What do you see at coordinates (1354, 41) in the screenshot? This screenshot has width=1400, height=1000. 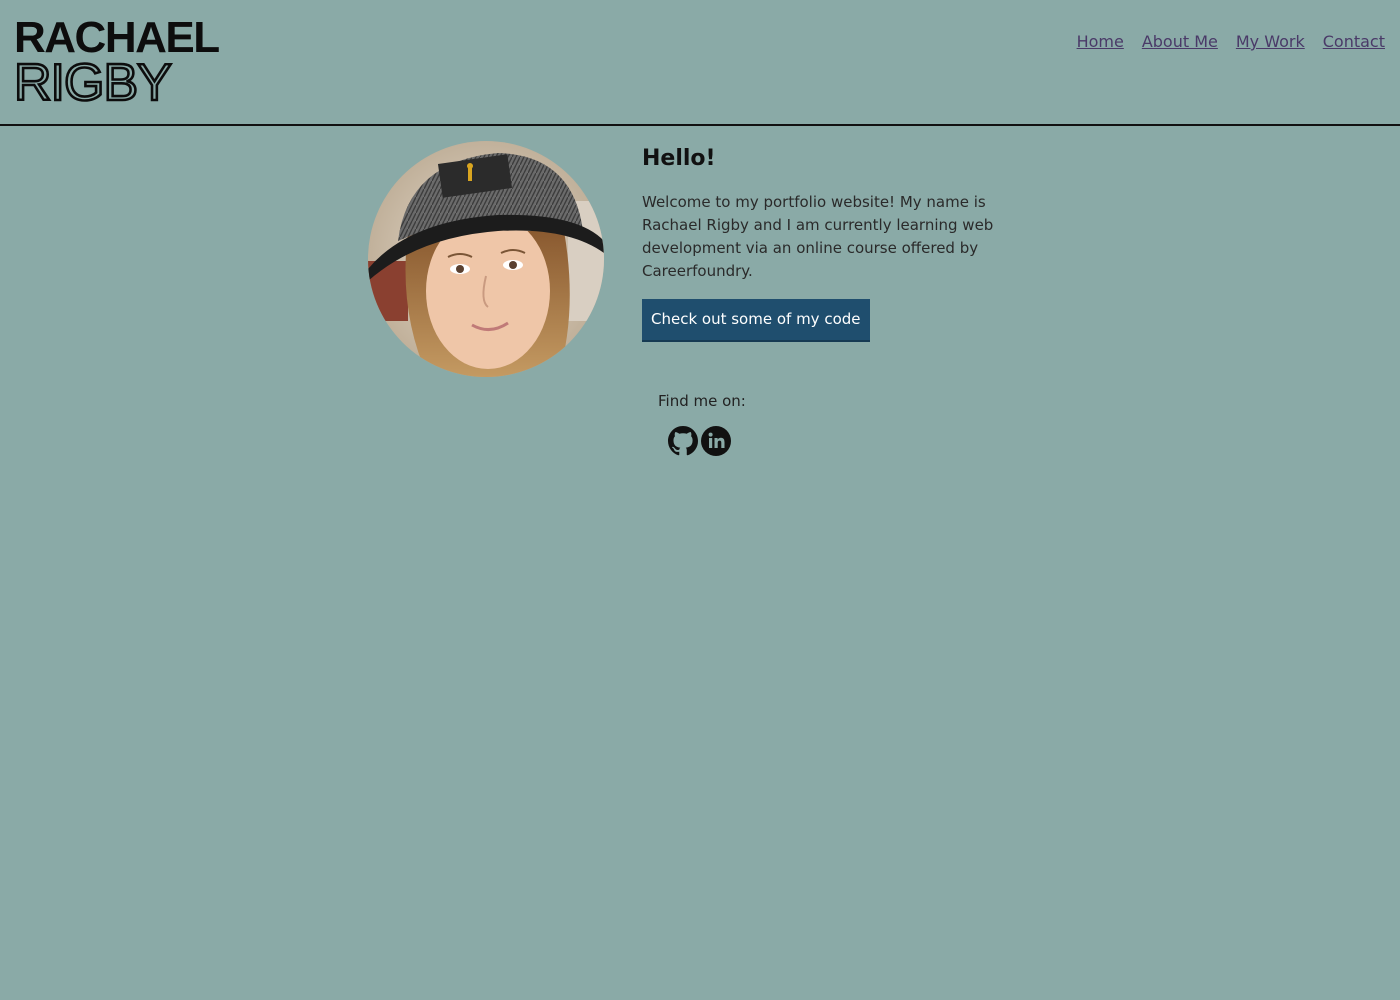 I see `nav-contact-link: Contact` at bounding box center [1354, 41].